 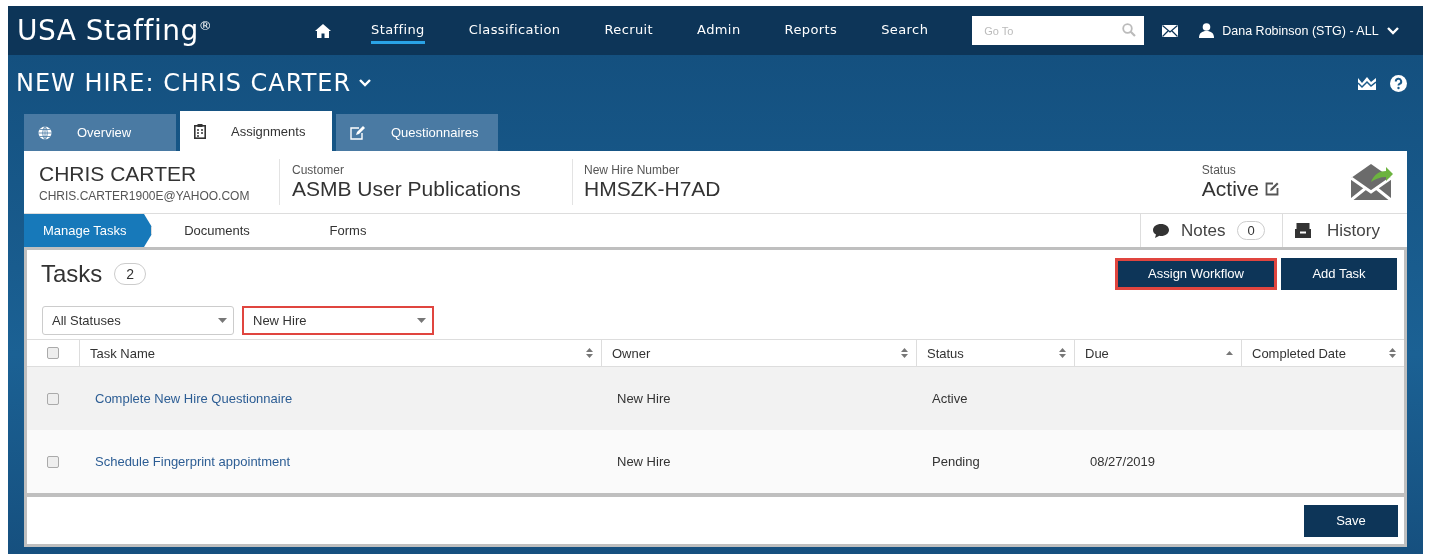 I want to click on task-link: Schedule Fingerprint appointment, so click(x=193, y=461).